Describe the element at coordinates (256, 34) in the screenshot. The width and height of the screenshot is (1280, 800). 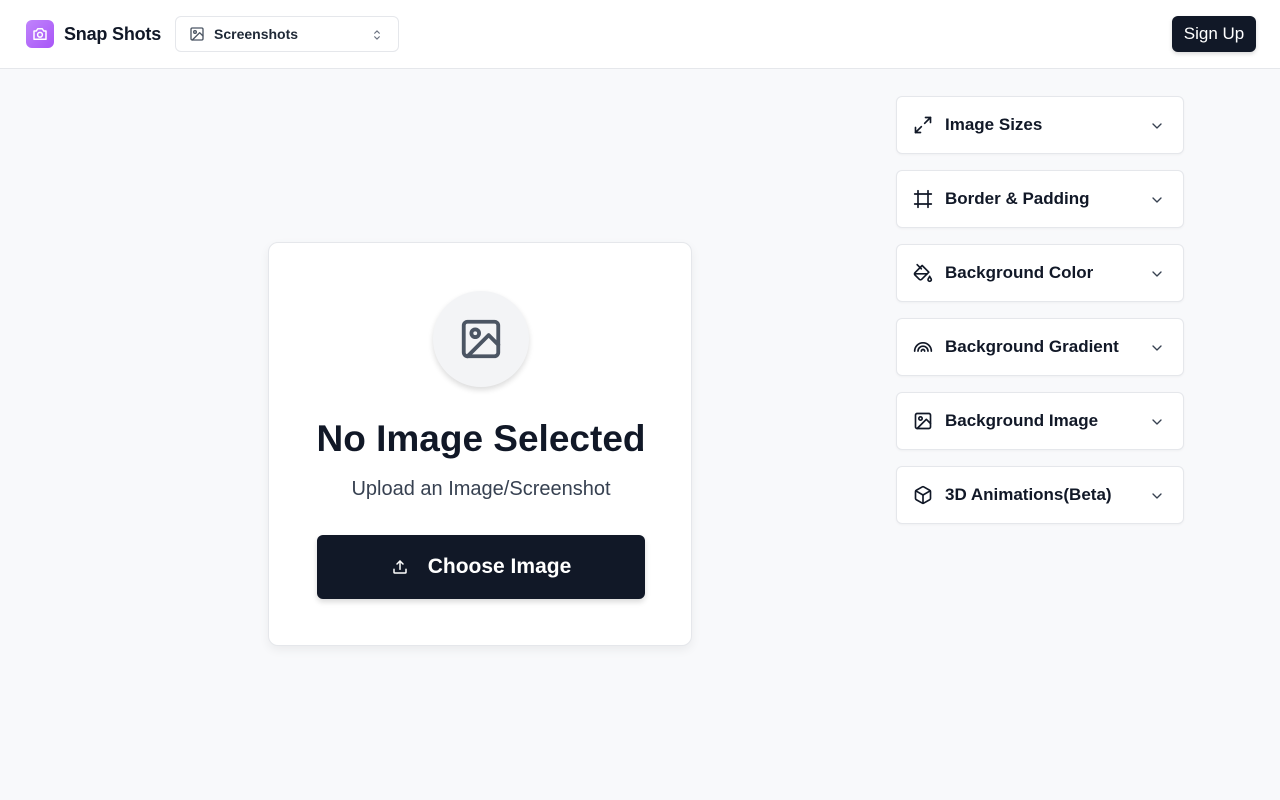
I see `mode-select-value: Screenshots` at that location.